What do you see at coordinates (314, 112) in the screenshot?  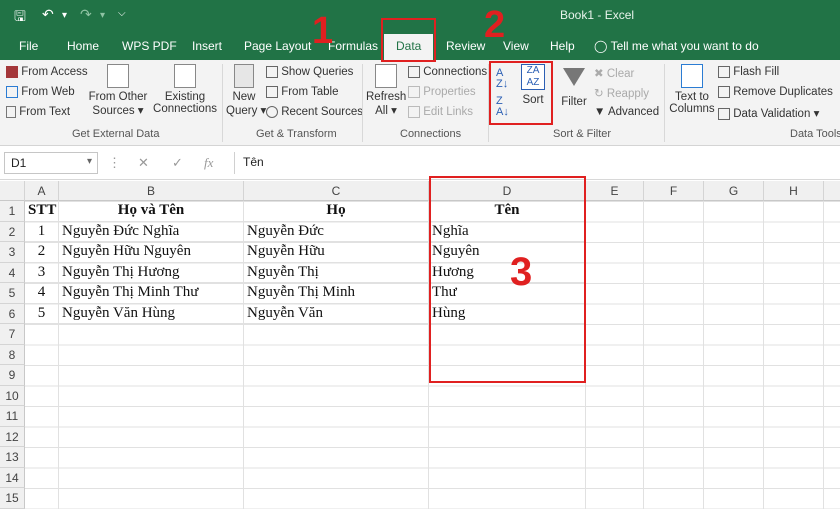 I see `recent-sources-button: Recent Sources` at bounding box center [314, 112].